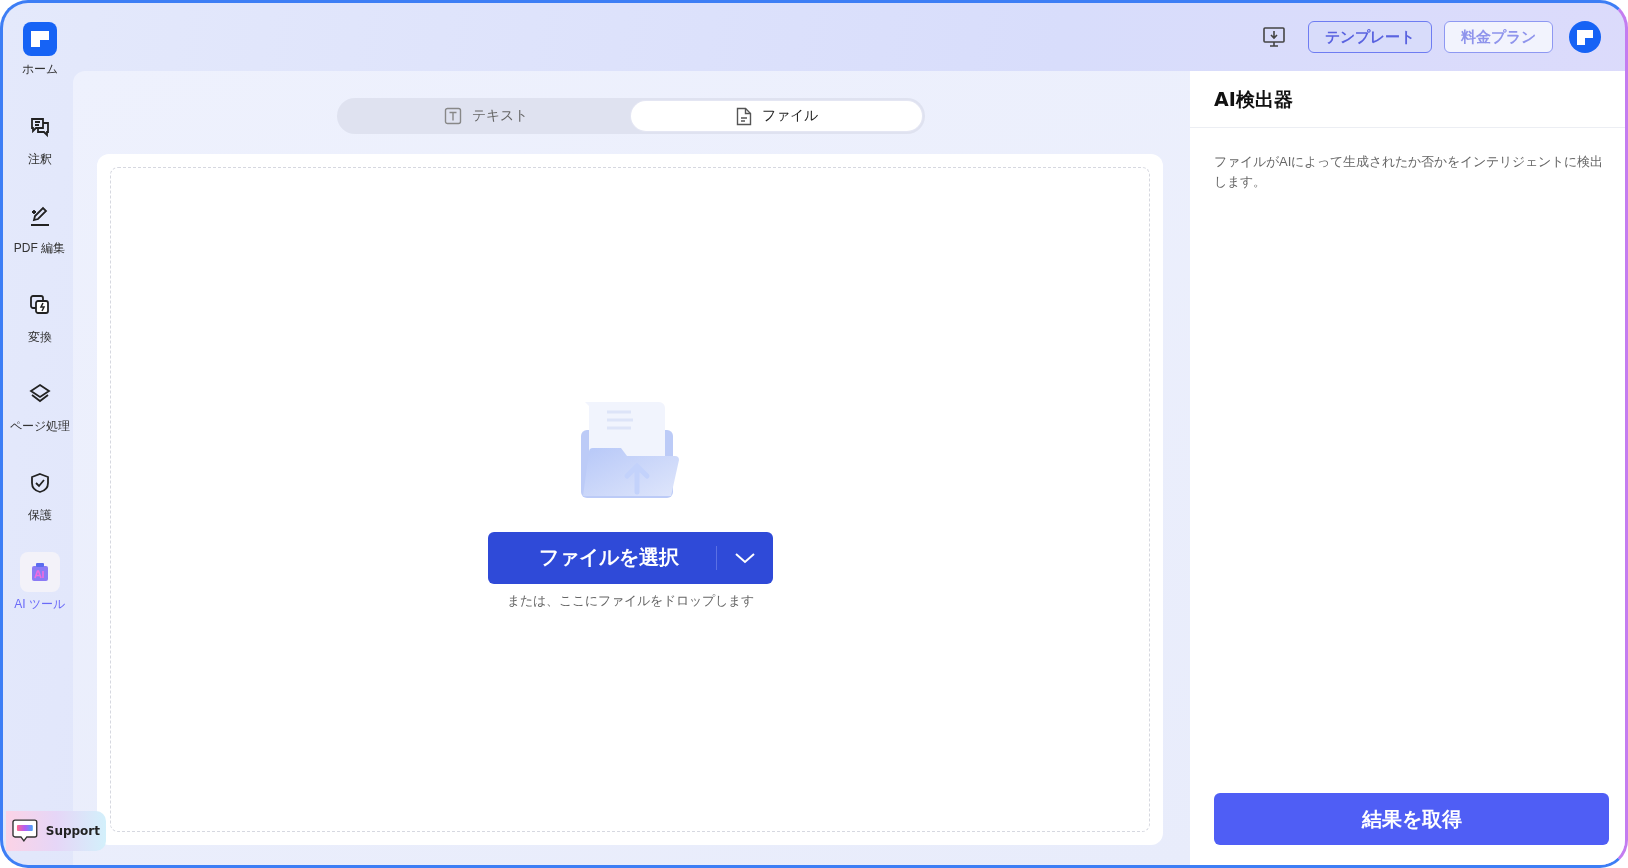 The image size is (1628, 868). Describe the element at coordinates (1274, 37) in the screenshot. I see `download-monitor-icon` at that location.